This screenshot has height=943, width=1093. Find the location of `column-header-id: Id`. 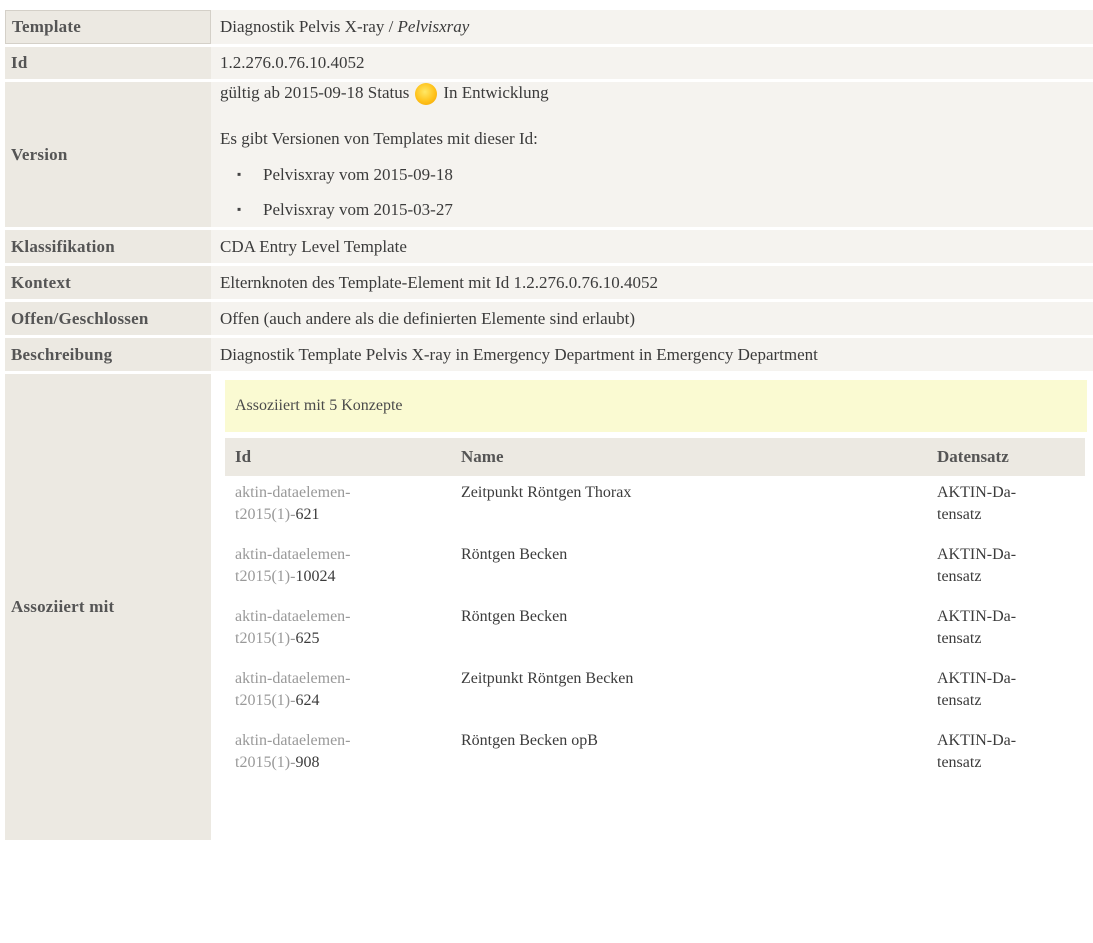

column-header-id: Id is located at coordinates (338, 457).